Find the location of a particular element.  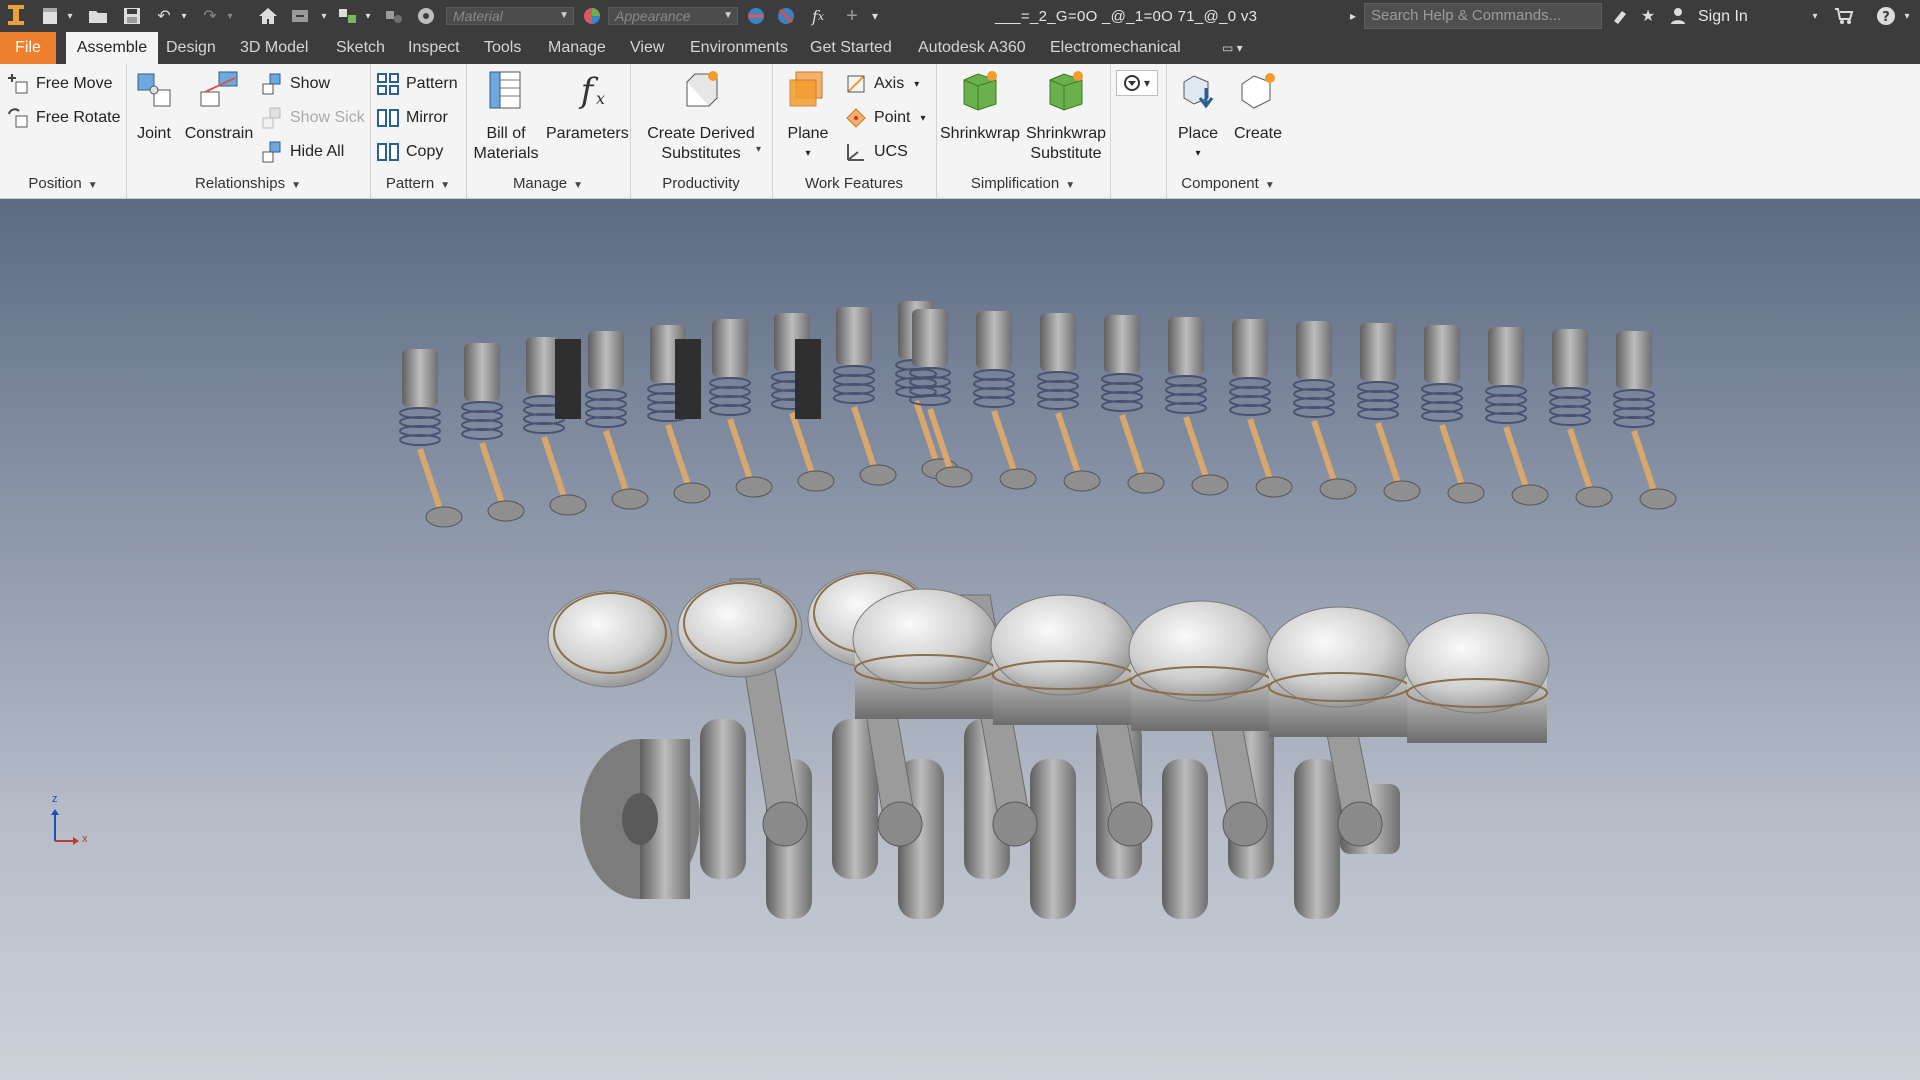

axis-button: Axis ▾ is located at coordinates (881, 84).